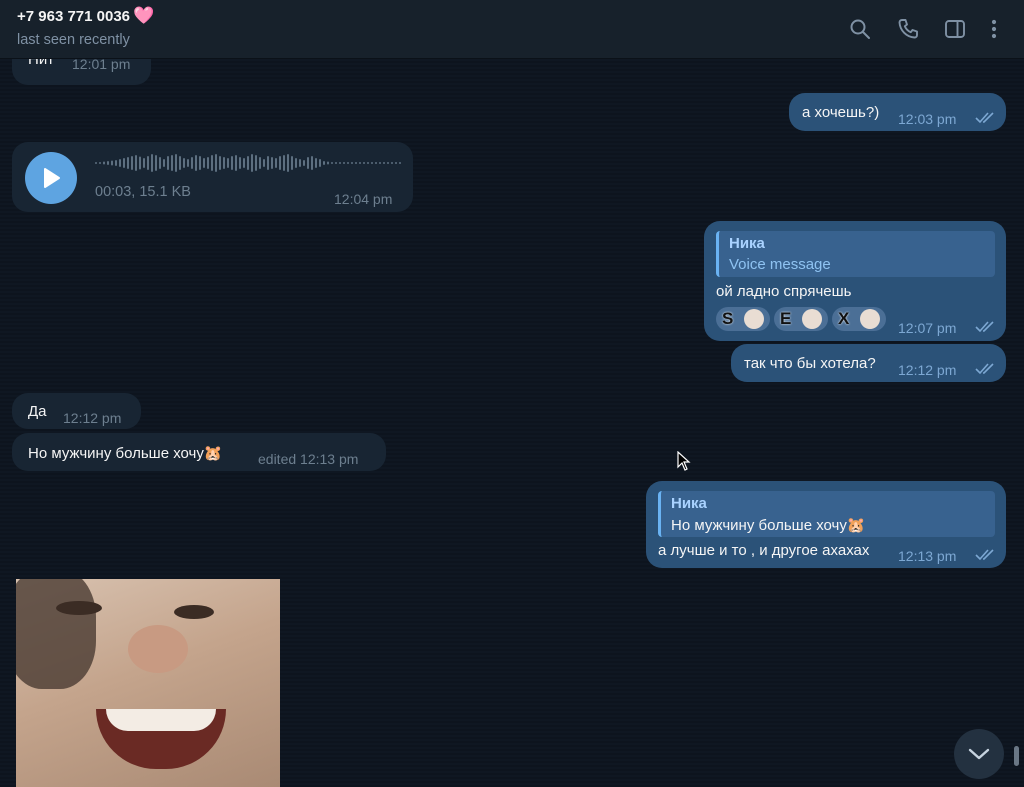 This screenshot has height=787, width=1024. Describe the element at coordinates (908, 29) in the screenshot. I see `phone-icon` at that location.